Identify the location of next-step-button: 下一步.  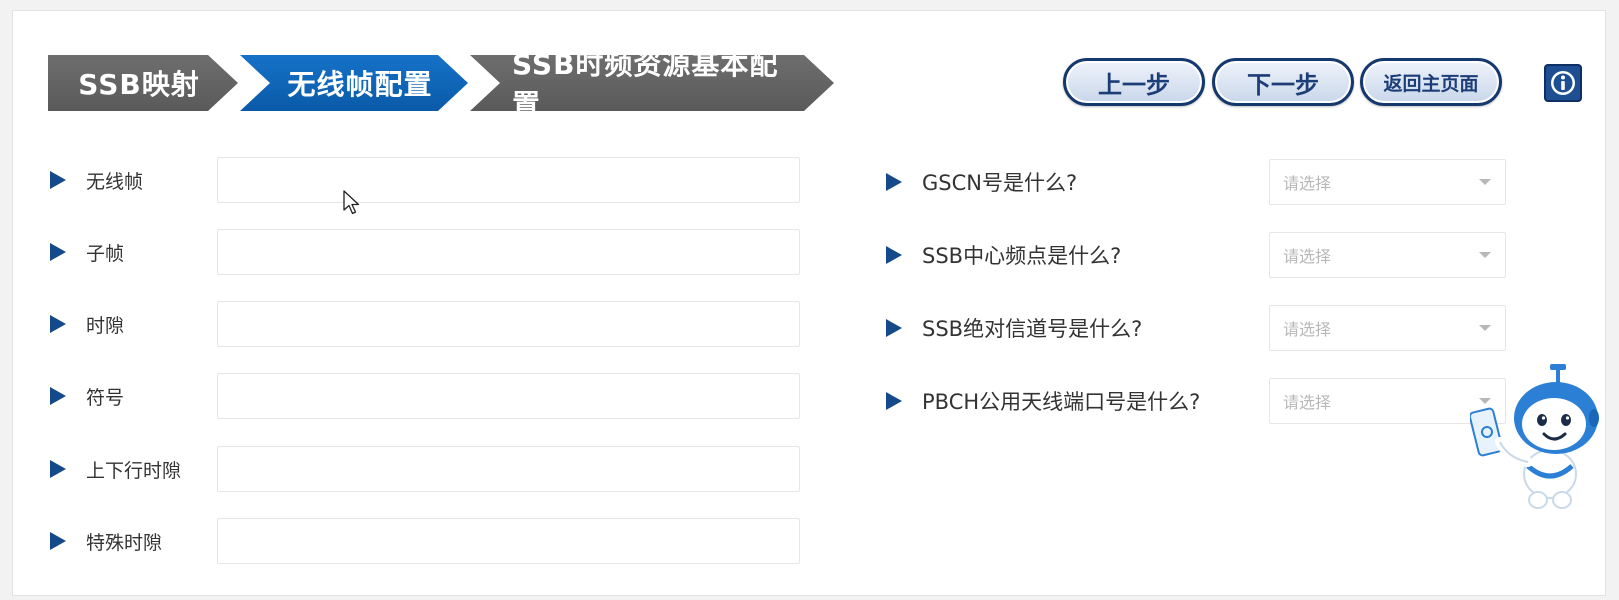
(1283, 82).